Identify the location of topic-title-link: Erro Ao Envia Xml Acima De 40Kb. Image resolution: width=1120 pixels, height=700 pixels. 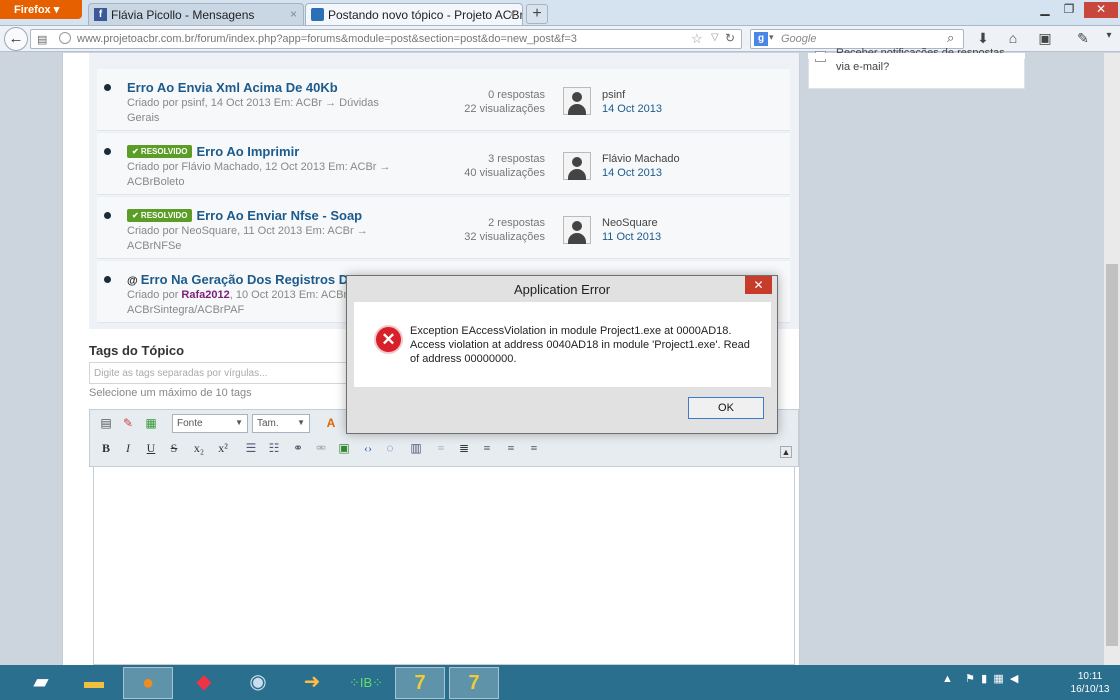
(232, 87).